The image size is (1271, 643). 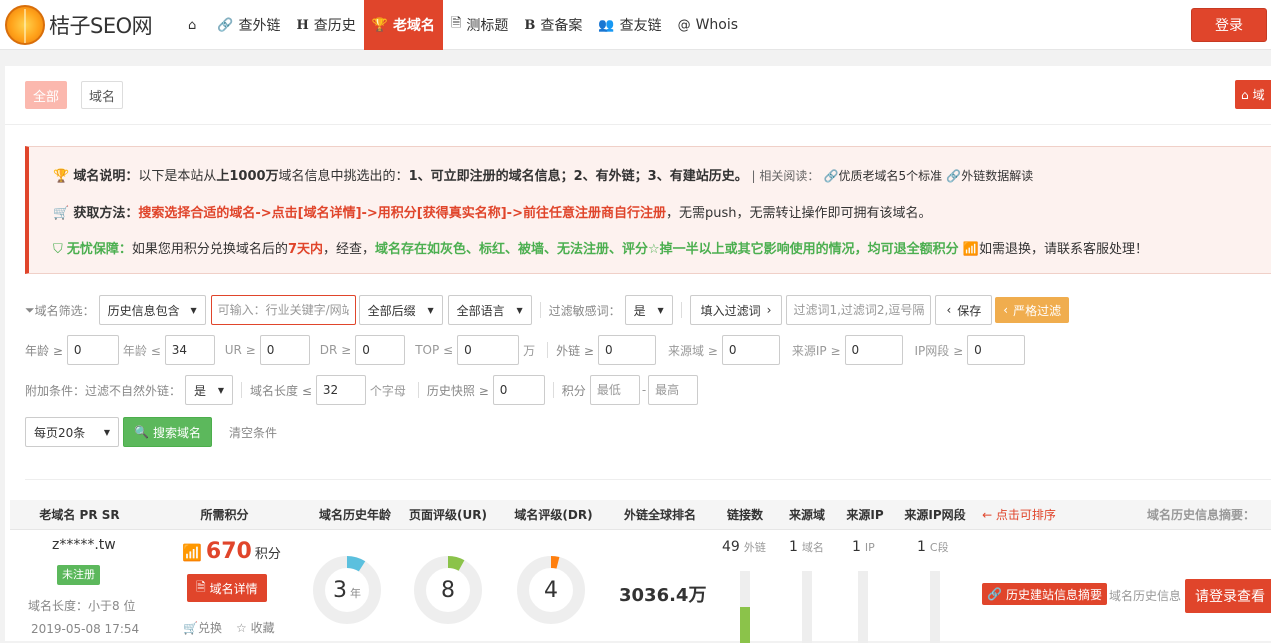 What do you see at coordinates (44, 350) in the screenshot?
I see `age-min-label: 年龄 ≥` at bounding box center [44, 350].